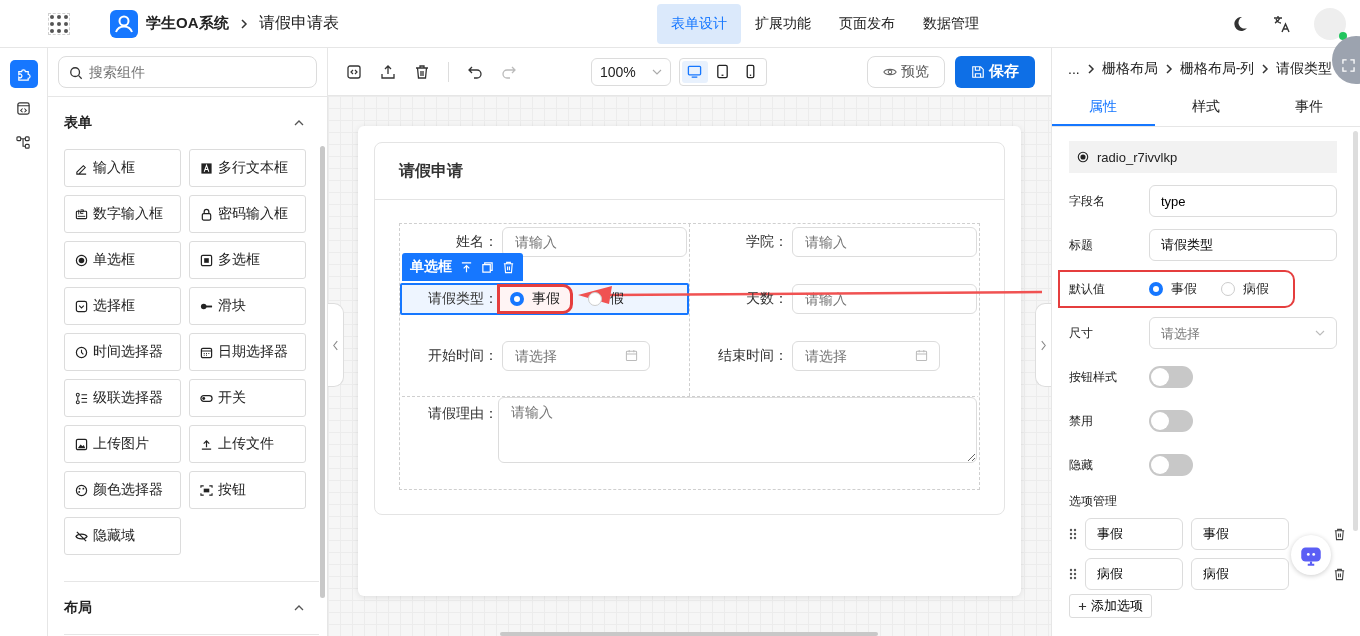 The width and height of the screenshot is (1360, 636). Describe the element at coordinates (462, 356) in the screenshot. I see `field-label: 开始时间：` at that location.